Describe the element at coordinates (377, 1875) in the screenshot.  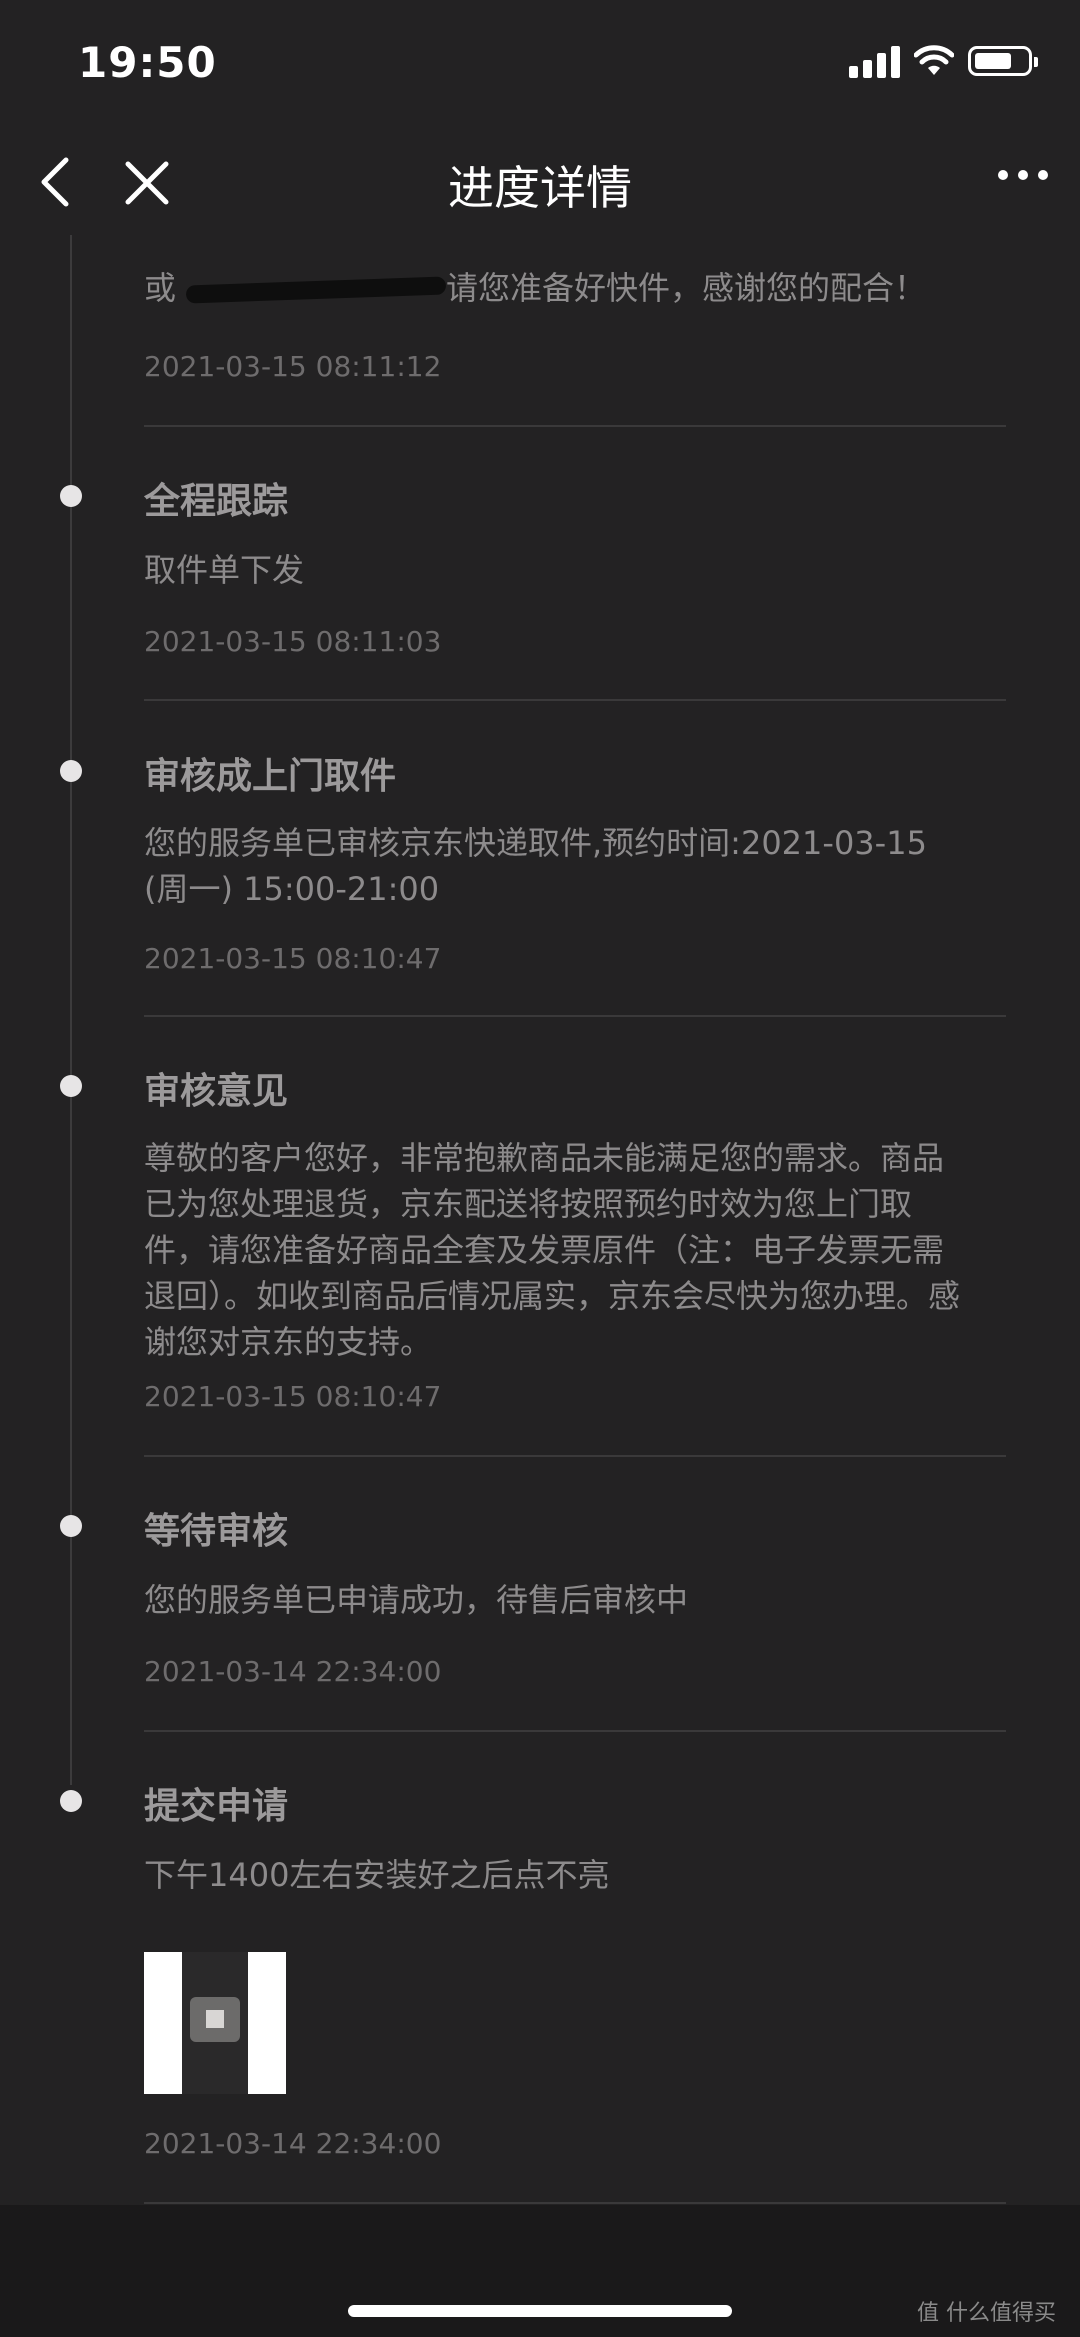
I see `entry-body: 下午1400左右安装好之后点不亮` at that location.